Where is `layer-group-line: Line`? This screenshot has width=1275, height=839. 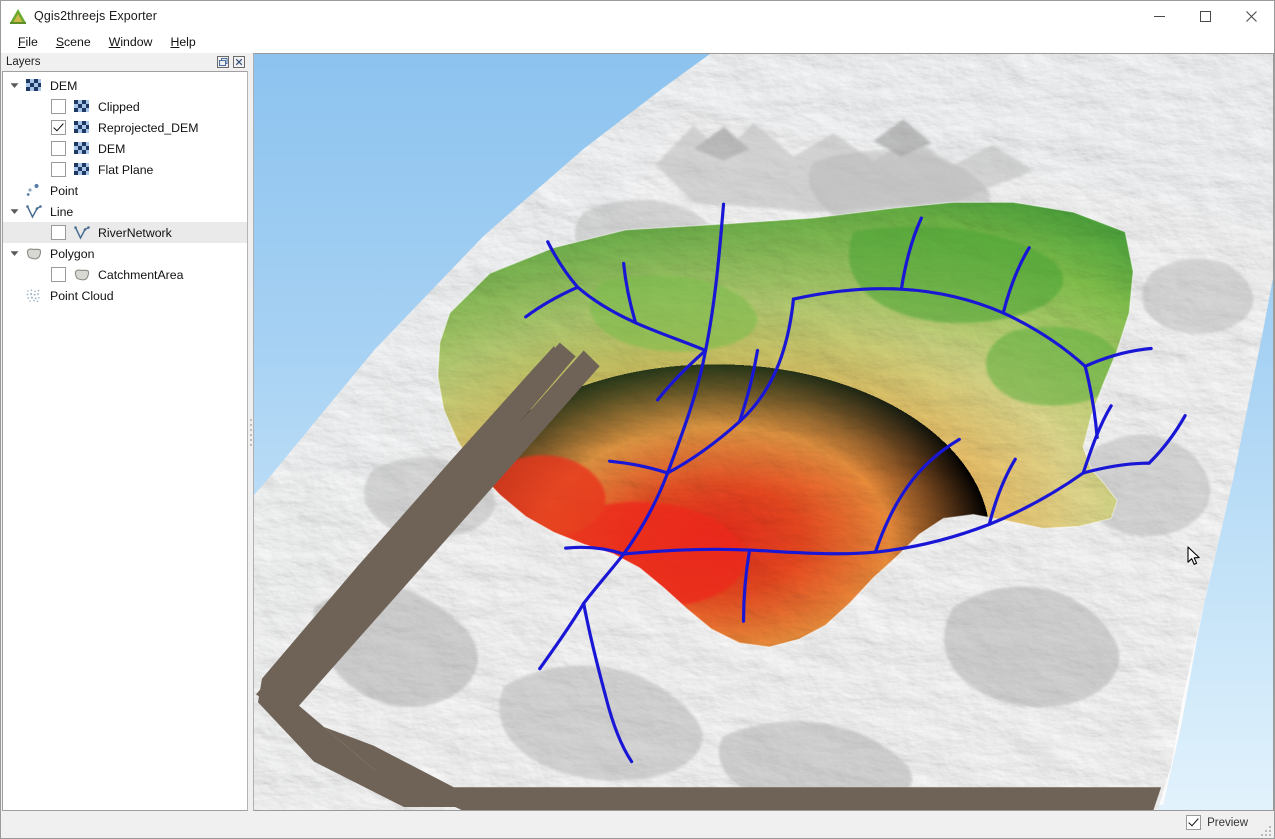 layer-group-line: Line is located at coordinates (125, 211).